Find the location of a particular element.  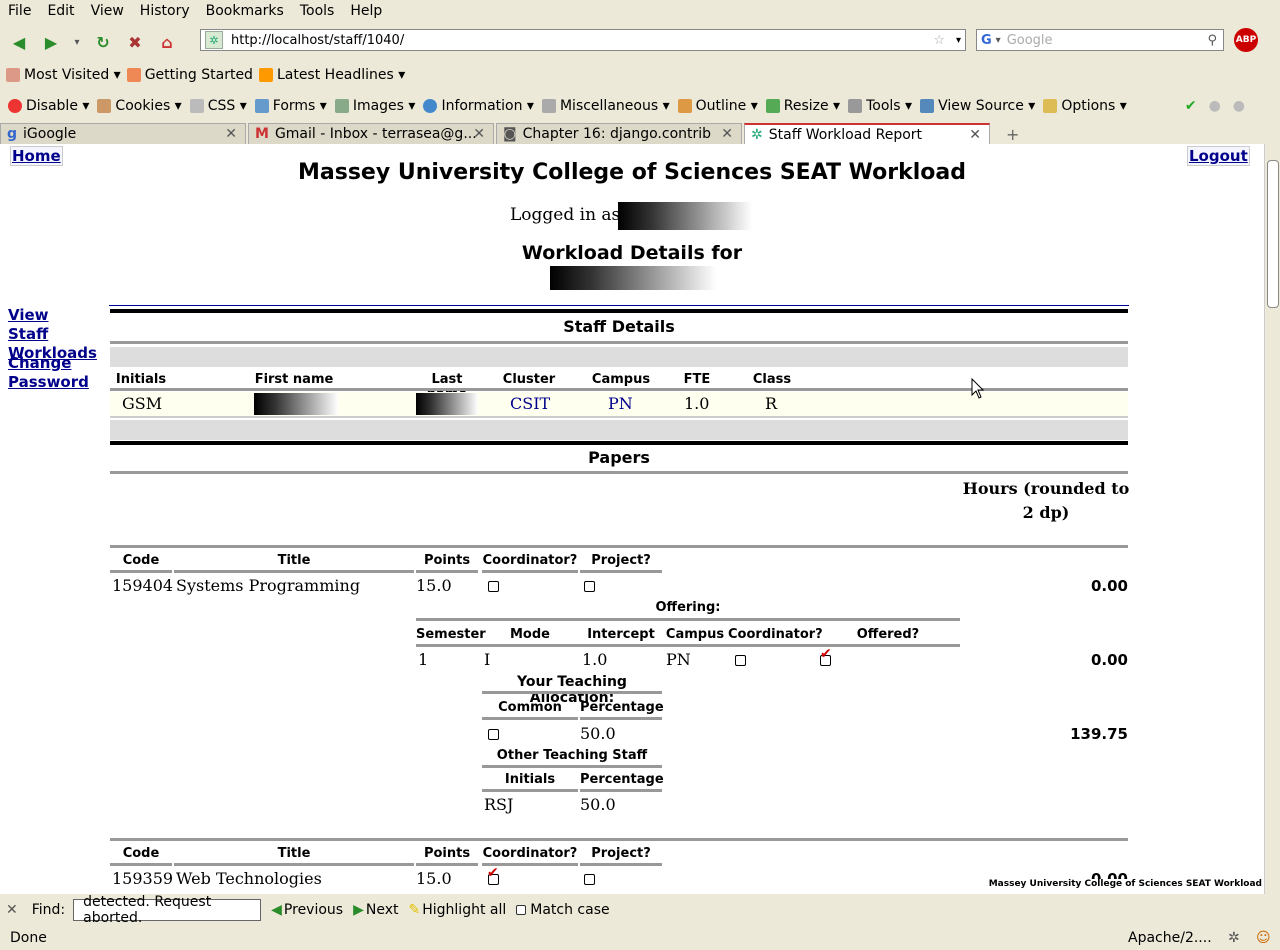

dev-images: Images ▾ is located at coordinates (374, 106).